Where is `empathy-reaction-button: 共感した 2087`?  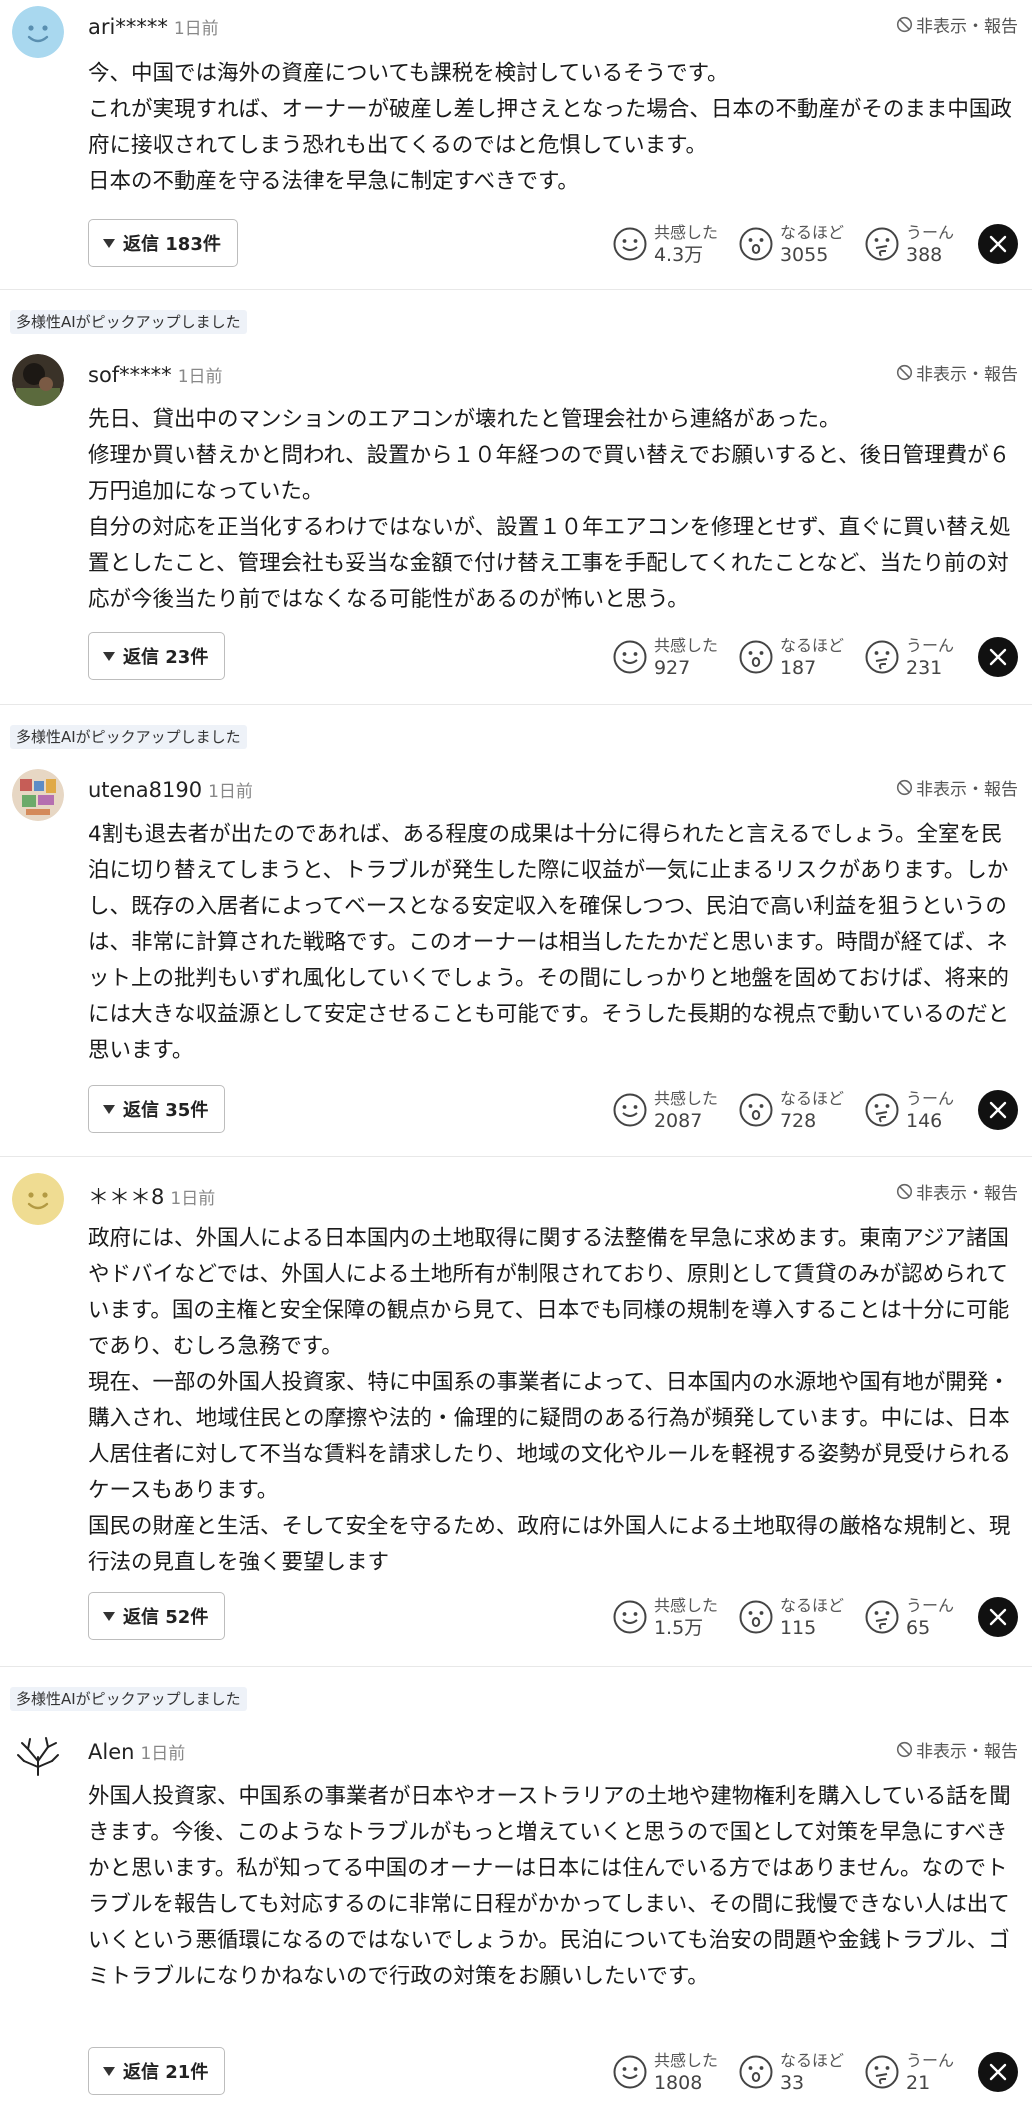 empathy-reaction-button: 共感した 2087 is located at coordinates (665, 1110).